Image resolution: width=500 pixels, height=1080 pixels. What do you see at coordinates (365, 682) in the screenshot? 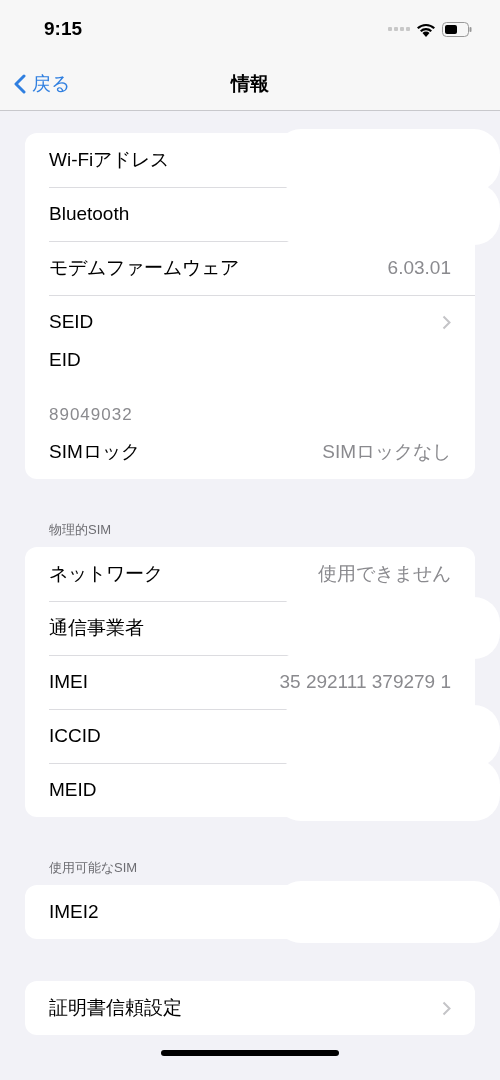
I see `row-value: 35 292111 379279 1` at bounding box center [365, 682].